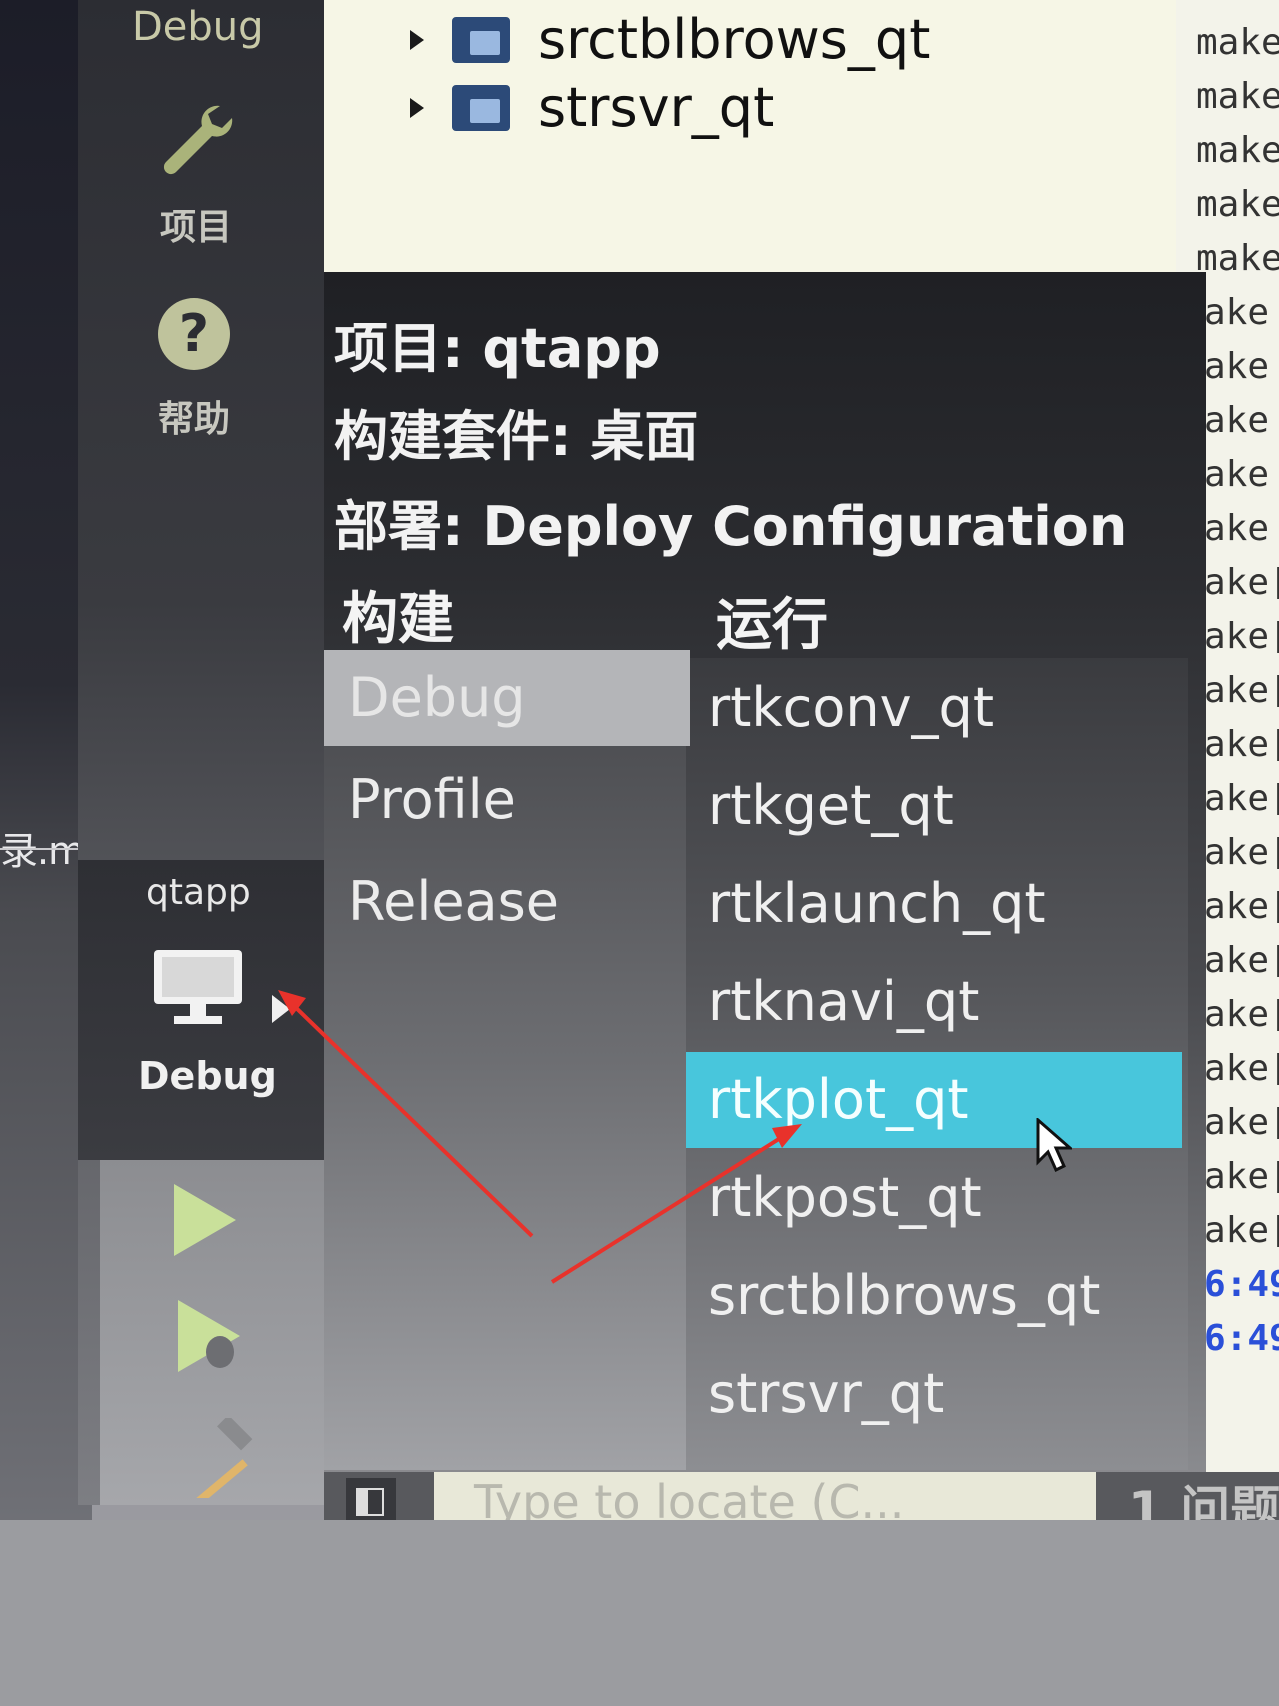  Describe the element at coordinates (787, 1136) in the screenshot. I see `annotation-arrowhead-run` at that location.